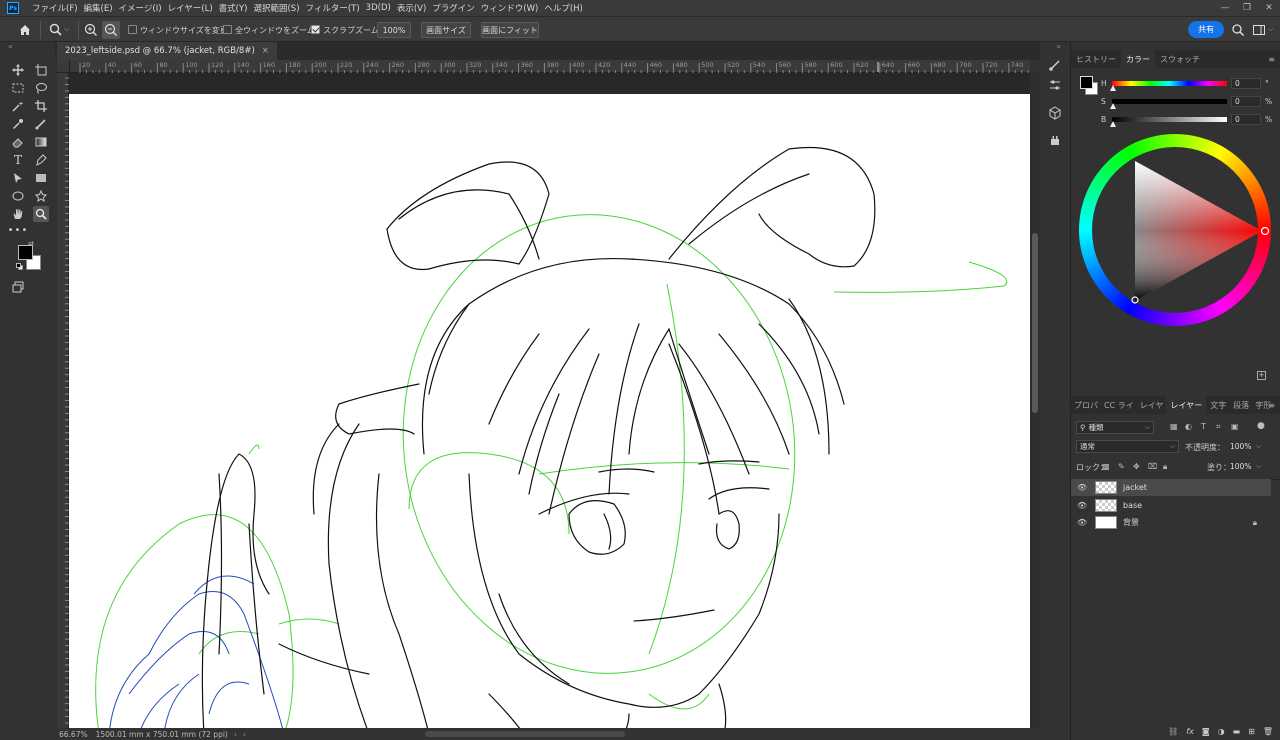 The width and height of the screenshot is (1280, 740). Describe the element at coordinates (1247, 8) in the screenshot. I see `restore-icon: ❐` at that location.